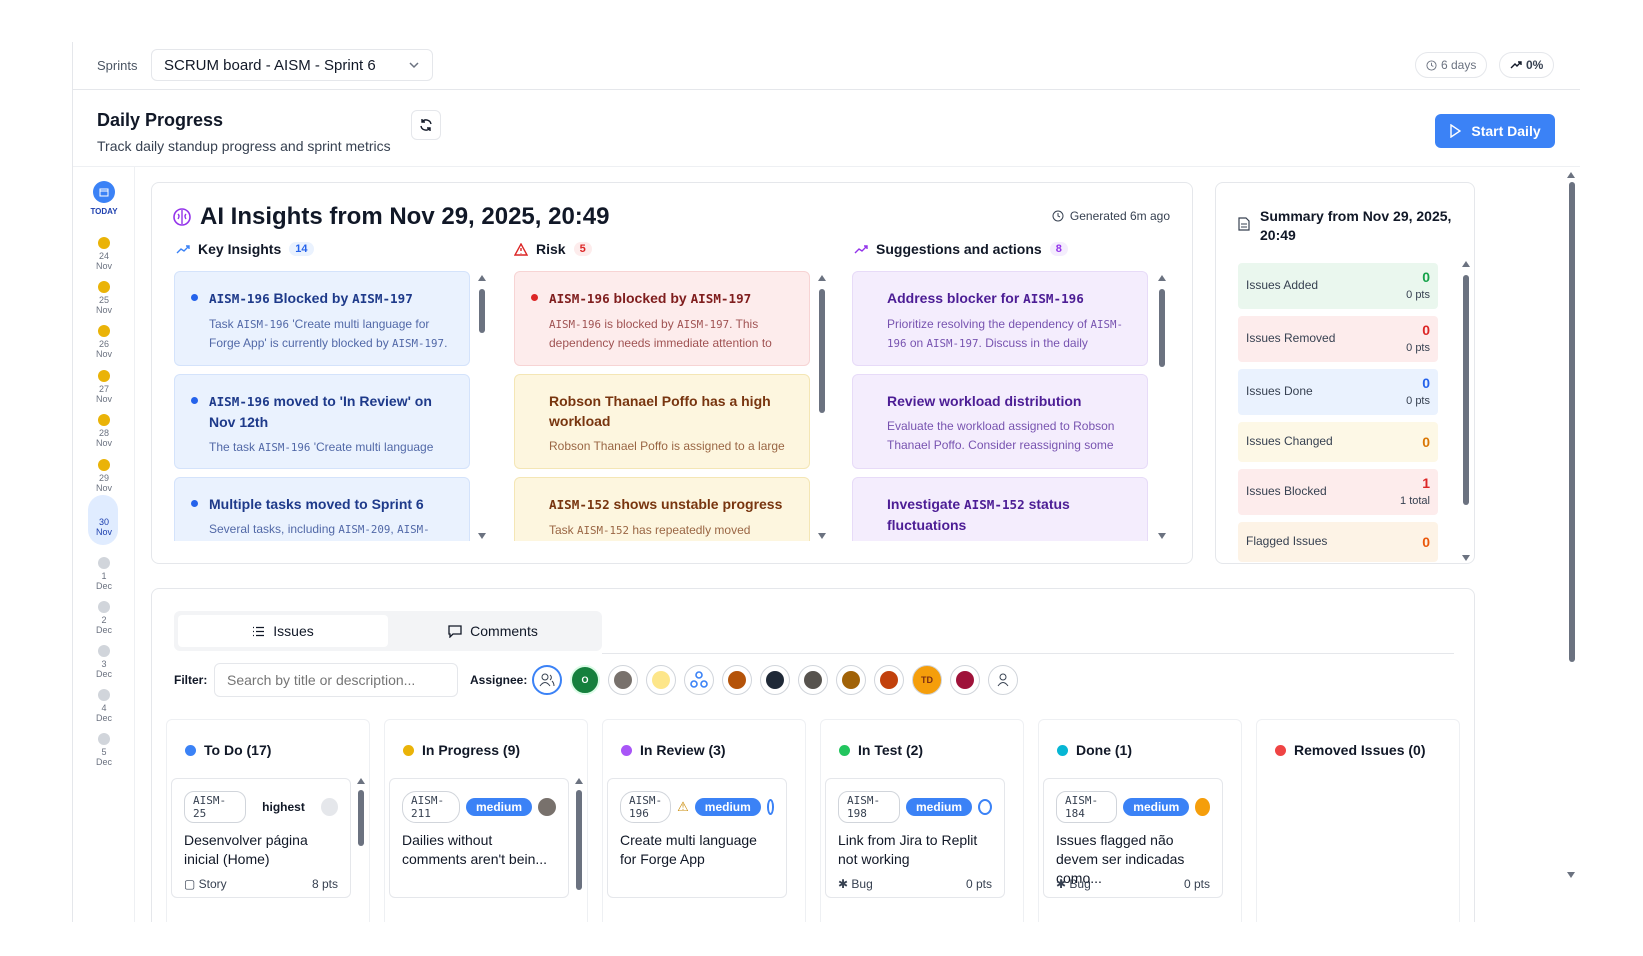 The height and width of the screenshot is (956, 1643). I want to click on tab-comments: Comments, so click(493, 631).